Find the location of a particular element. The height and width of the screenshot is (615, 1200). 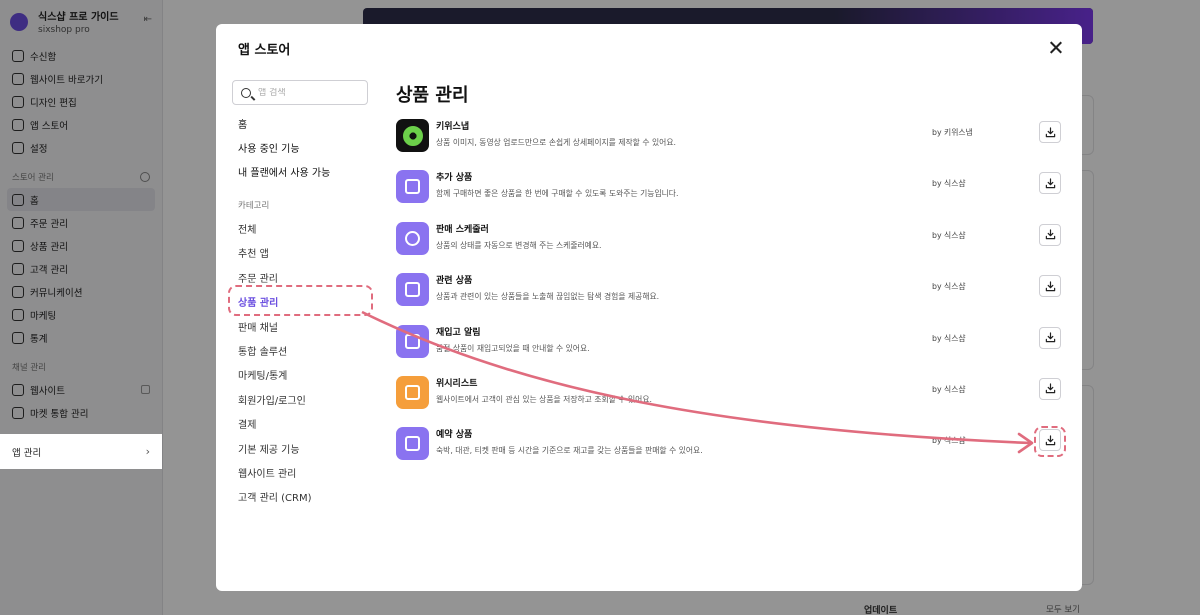

timer-icon is located at coordinates (412, 238).